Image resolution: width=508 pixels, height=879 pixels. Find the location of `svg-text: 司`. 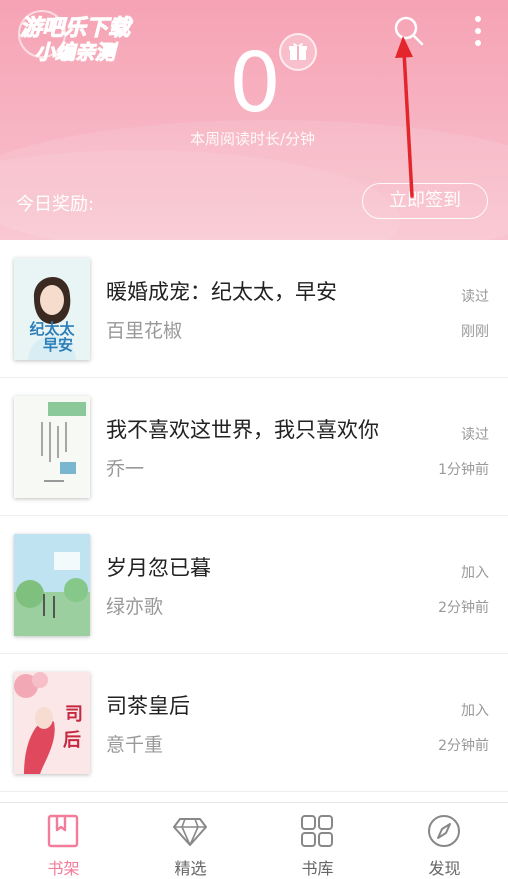

svg-text: 司 is located at coordinates (74, 714).